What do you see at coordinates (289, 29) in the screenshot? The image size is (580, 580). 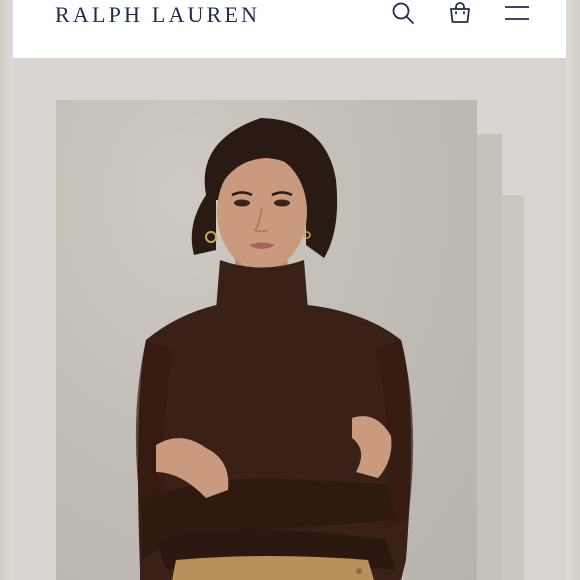 I see `site-header: RALPH LAUREN` at bounding box center [289, 29].